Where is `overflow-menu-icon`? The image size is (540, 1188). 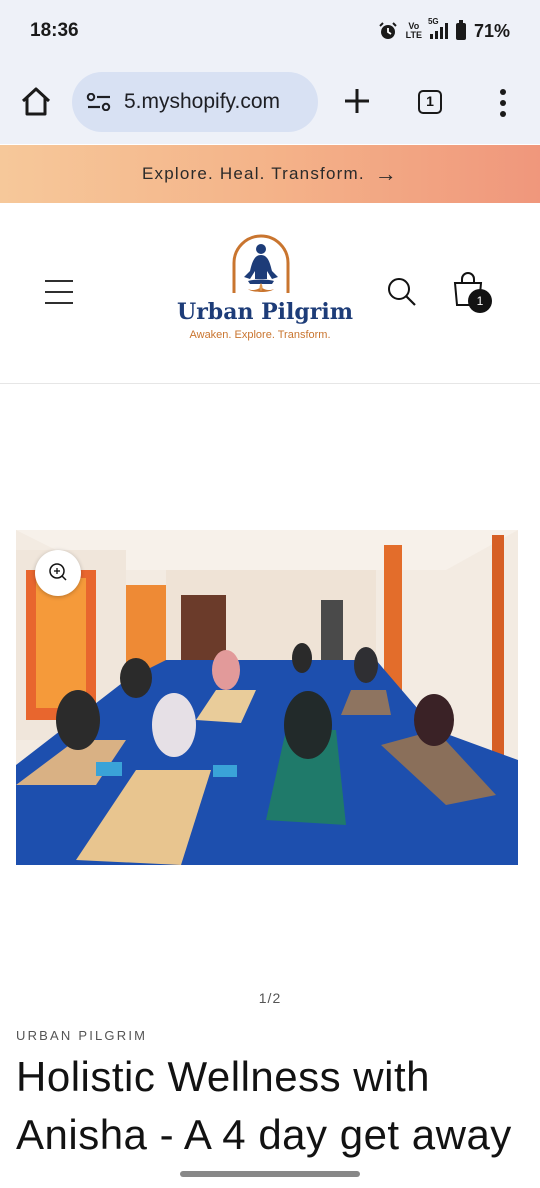 overflow-menu-icon is located at coordinates (503, 103).